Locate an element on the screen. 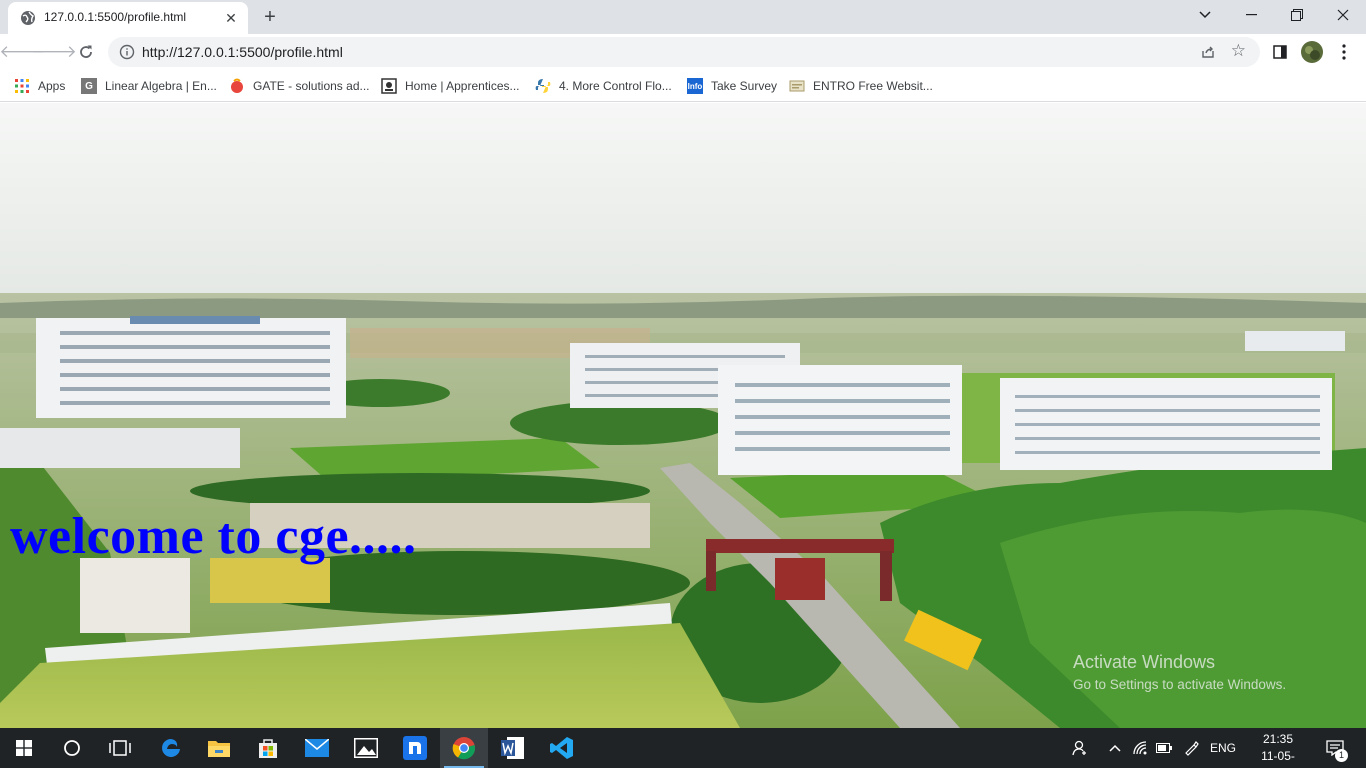  new-tab-button: + is located at coordinates (270, 17).